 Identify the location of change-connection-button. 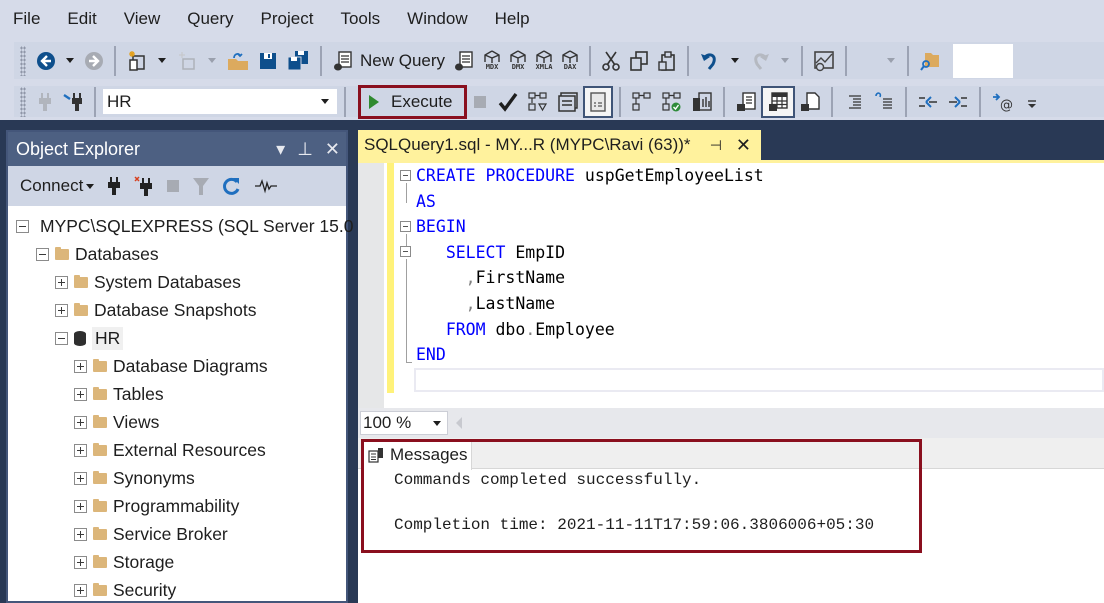
(73, 102).